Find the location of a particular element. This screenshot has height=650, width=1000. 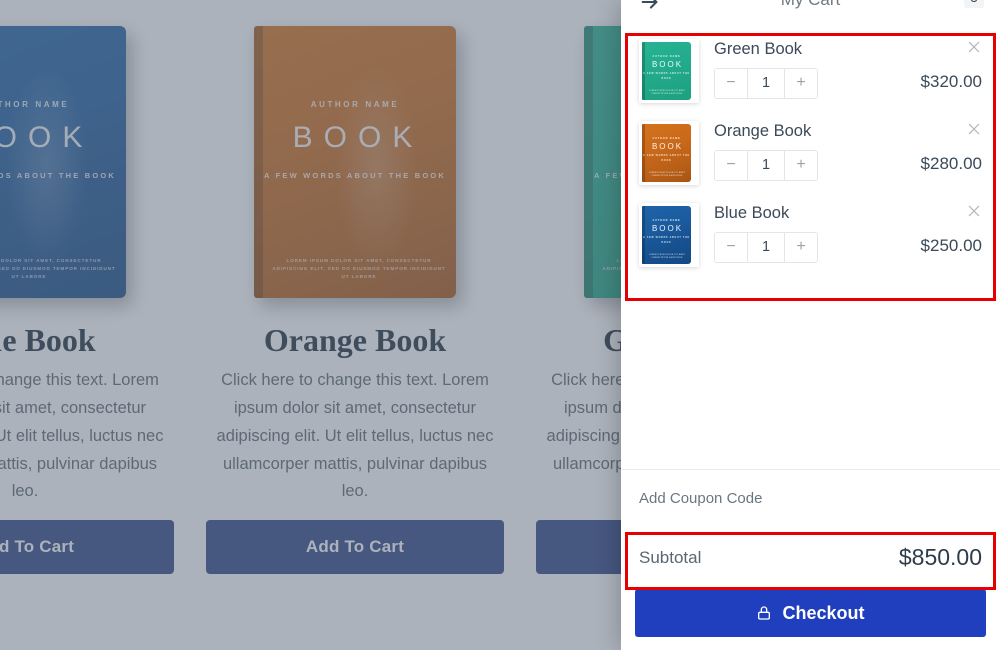

cart-item-right: $280.00 is located at coordinates (939, 153).